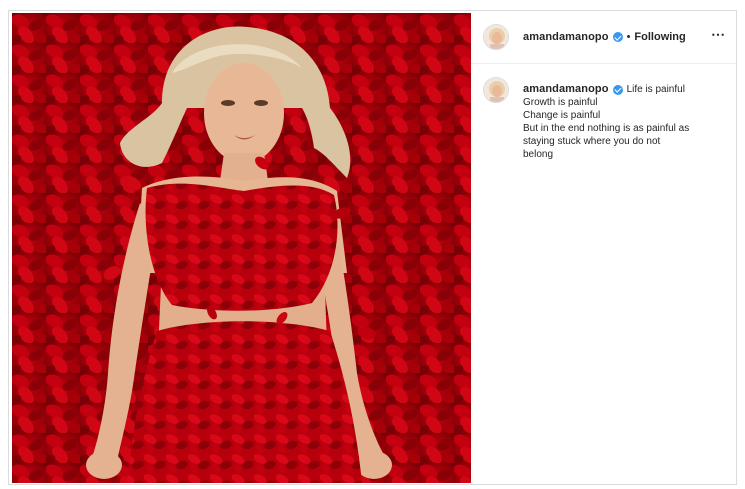 This screenshot has height=489, width=745. What do you see at coordinates (606, 128) in the screenshot?
I see `caption-text-line: But in the end nothing is as painful as` at bounding box center [606, 128].